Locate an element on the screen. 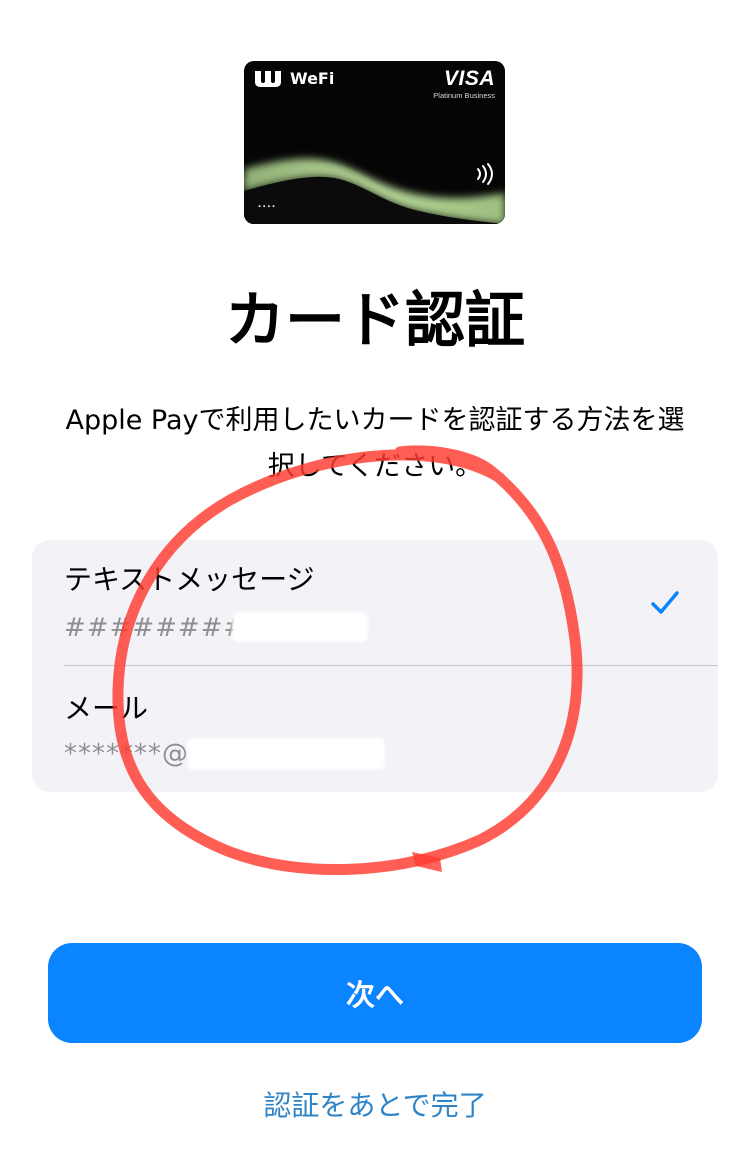  page-description: Apple Payで利用したいカードを認証する方法を選択してください。 is located at coordinates (375, 443).